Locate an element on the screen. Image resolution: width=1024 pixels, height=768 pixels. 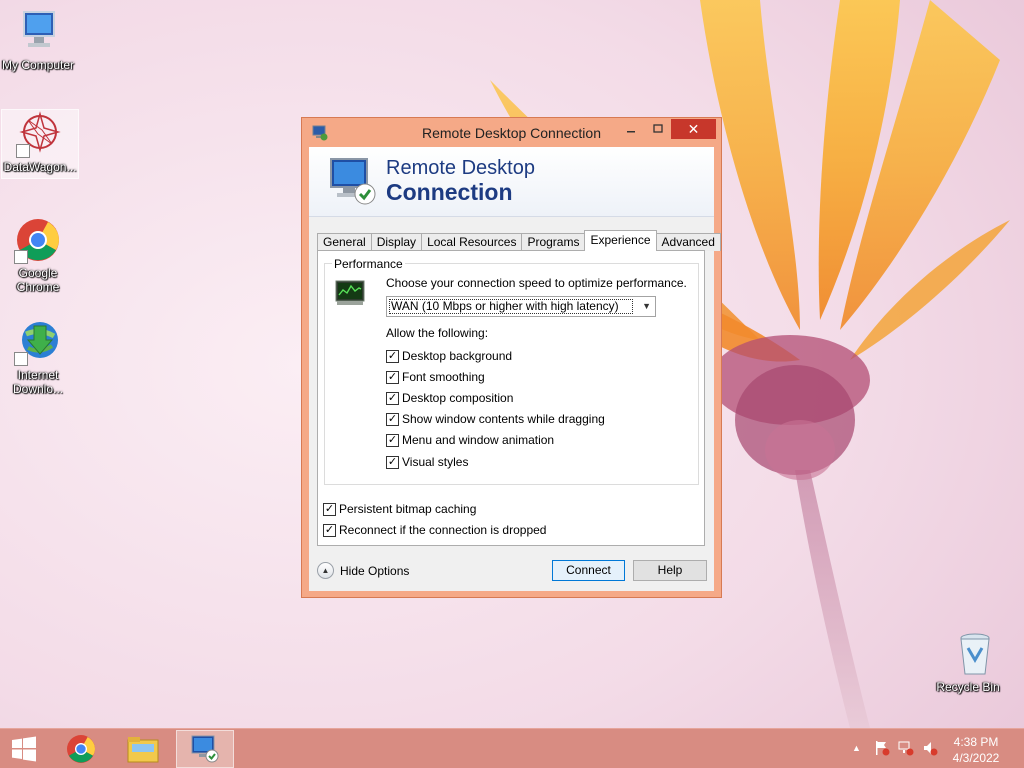
tab-local-resources: Local Resources is located at coordinates (472, 242).